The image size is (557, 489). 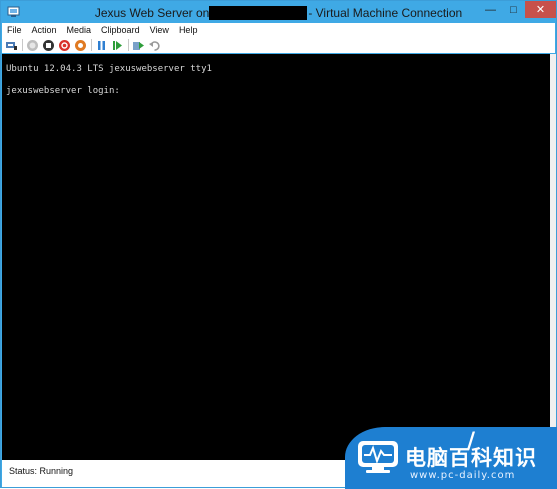 I want to click on minimize-icon: —, so click(x=490, y=9).